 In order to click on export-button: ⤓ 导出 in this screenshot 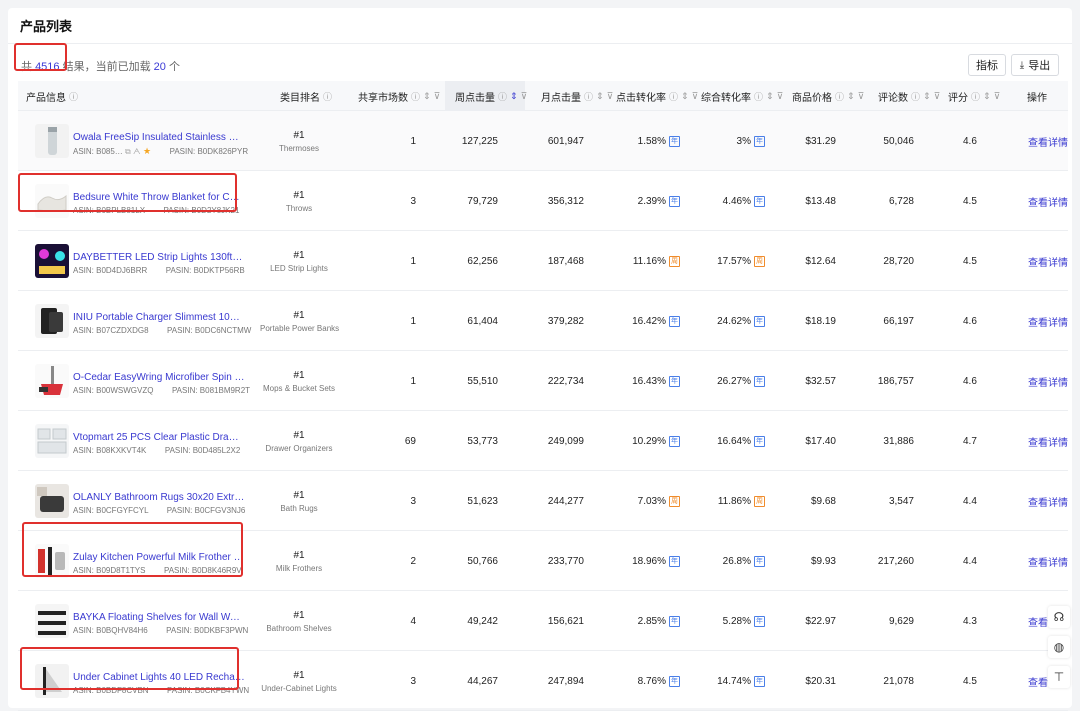, I will do `click(1035, 65)`.